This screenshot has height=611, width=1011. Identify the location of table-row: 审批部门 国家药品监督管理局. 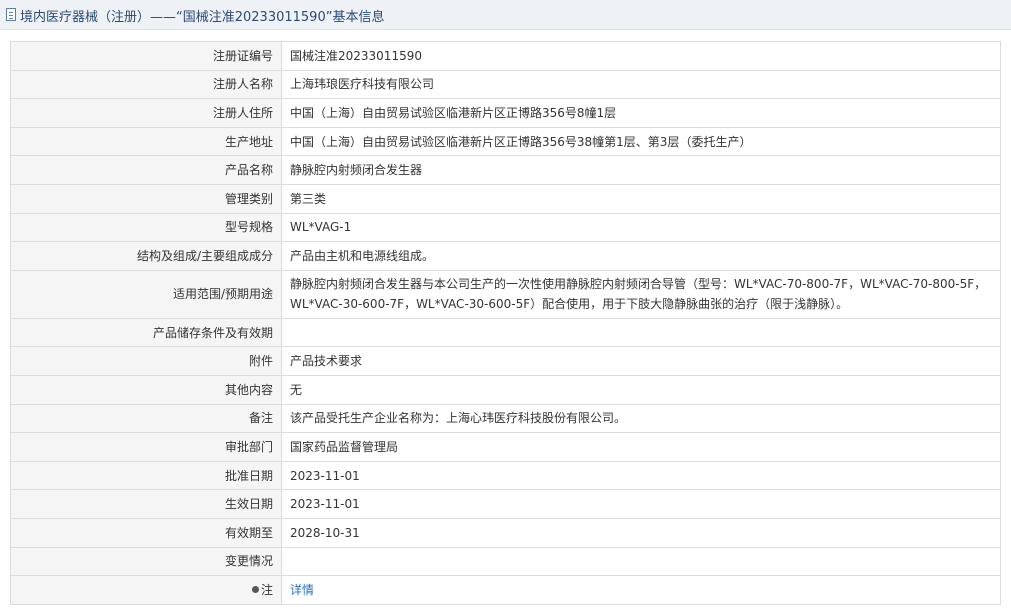
(505, 447).